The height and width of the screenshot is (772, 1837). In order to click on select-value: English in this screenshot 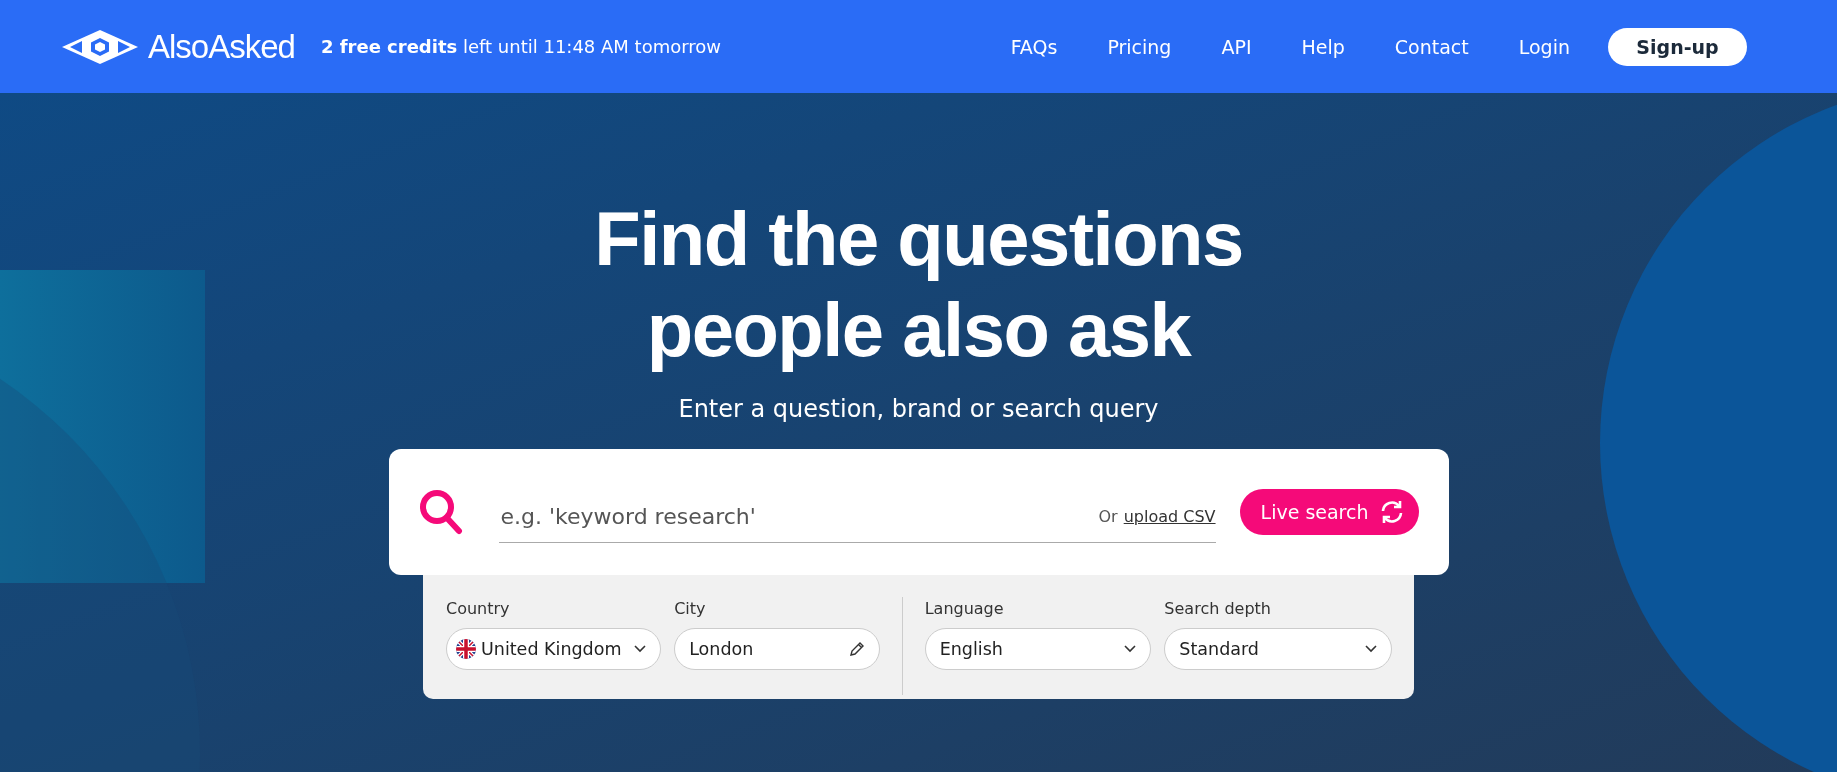, I will do `click(971, 649)`.